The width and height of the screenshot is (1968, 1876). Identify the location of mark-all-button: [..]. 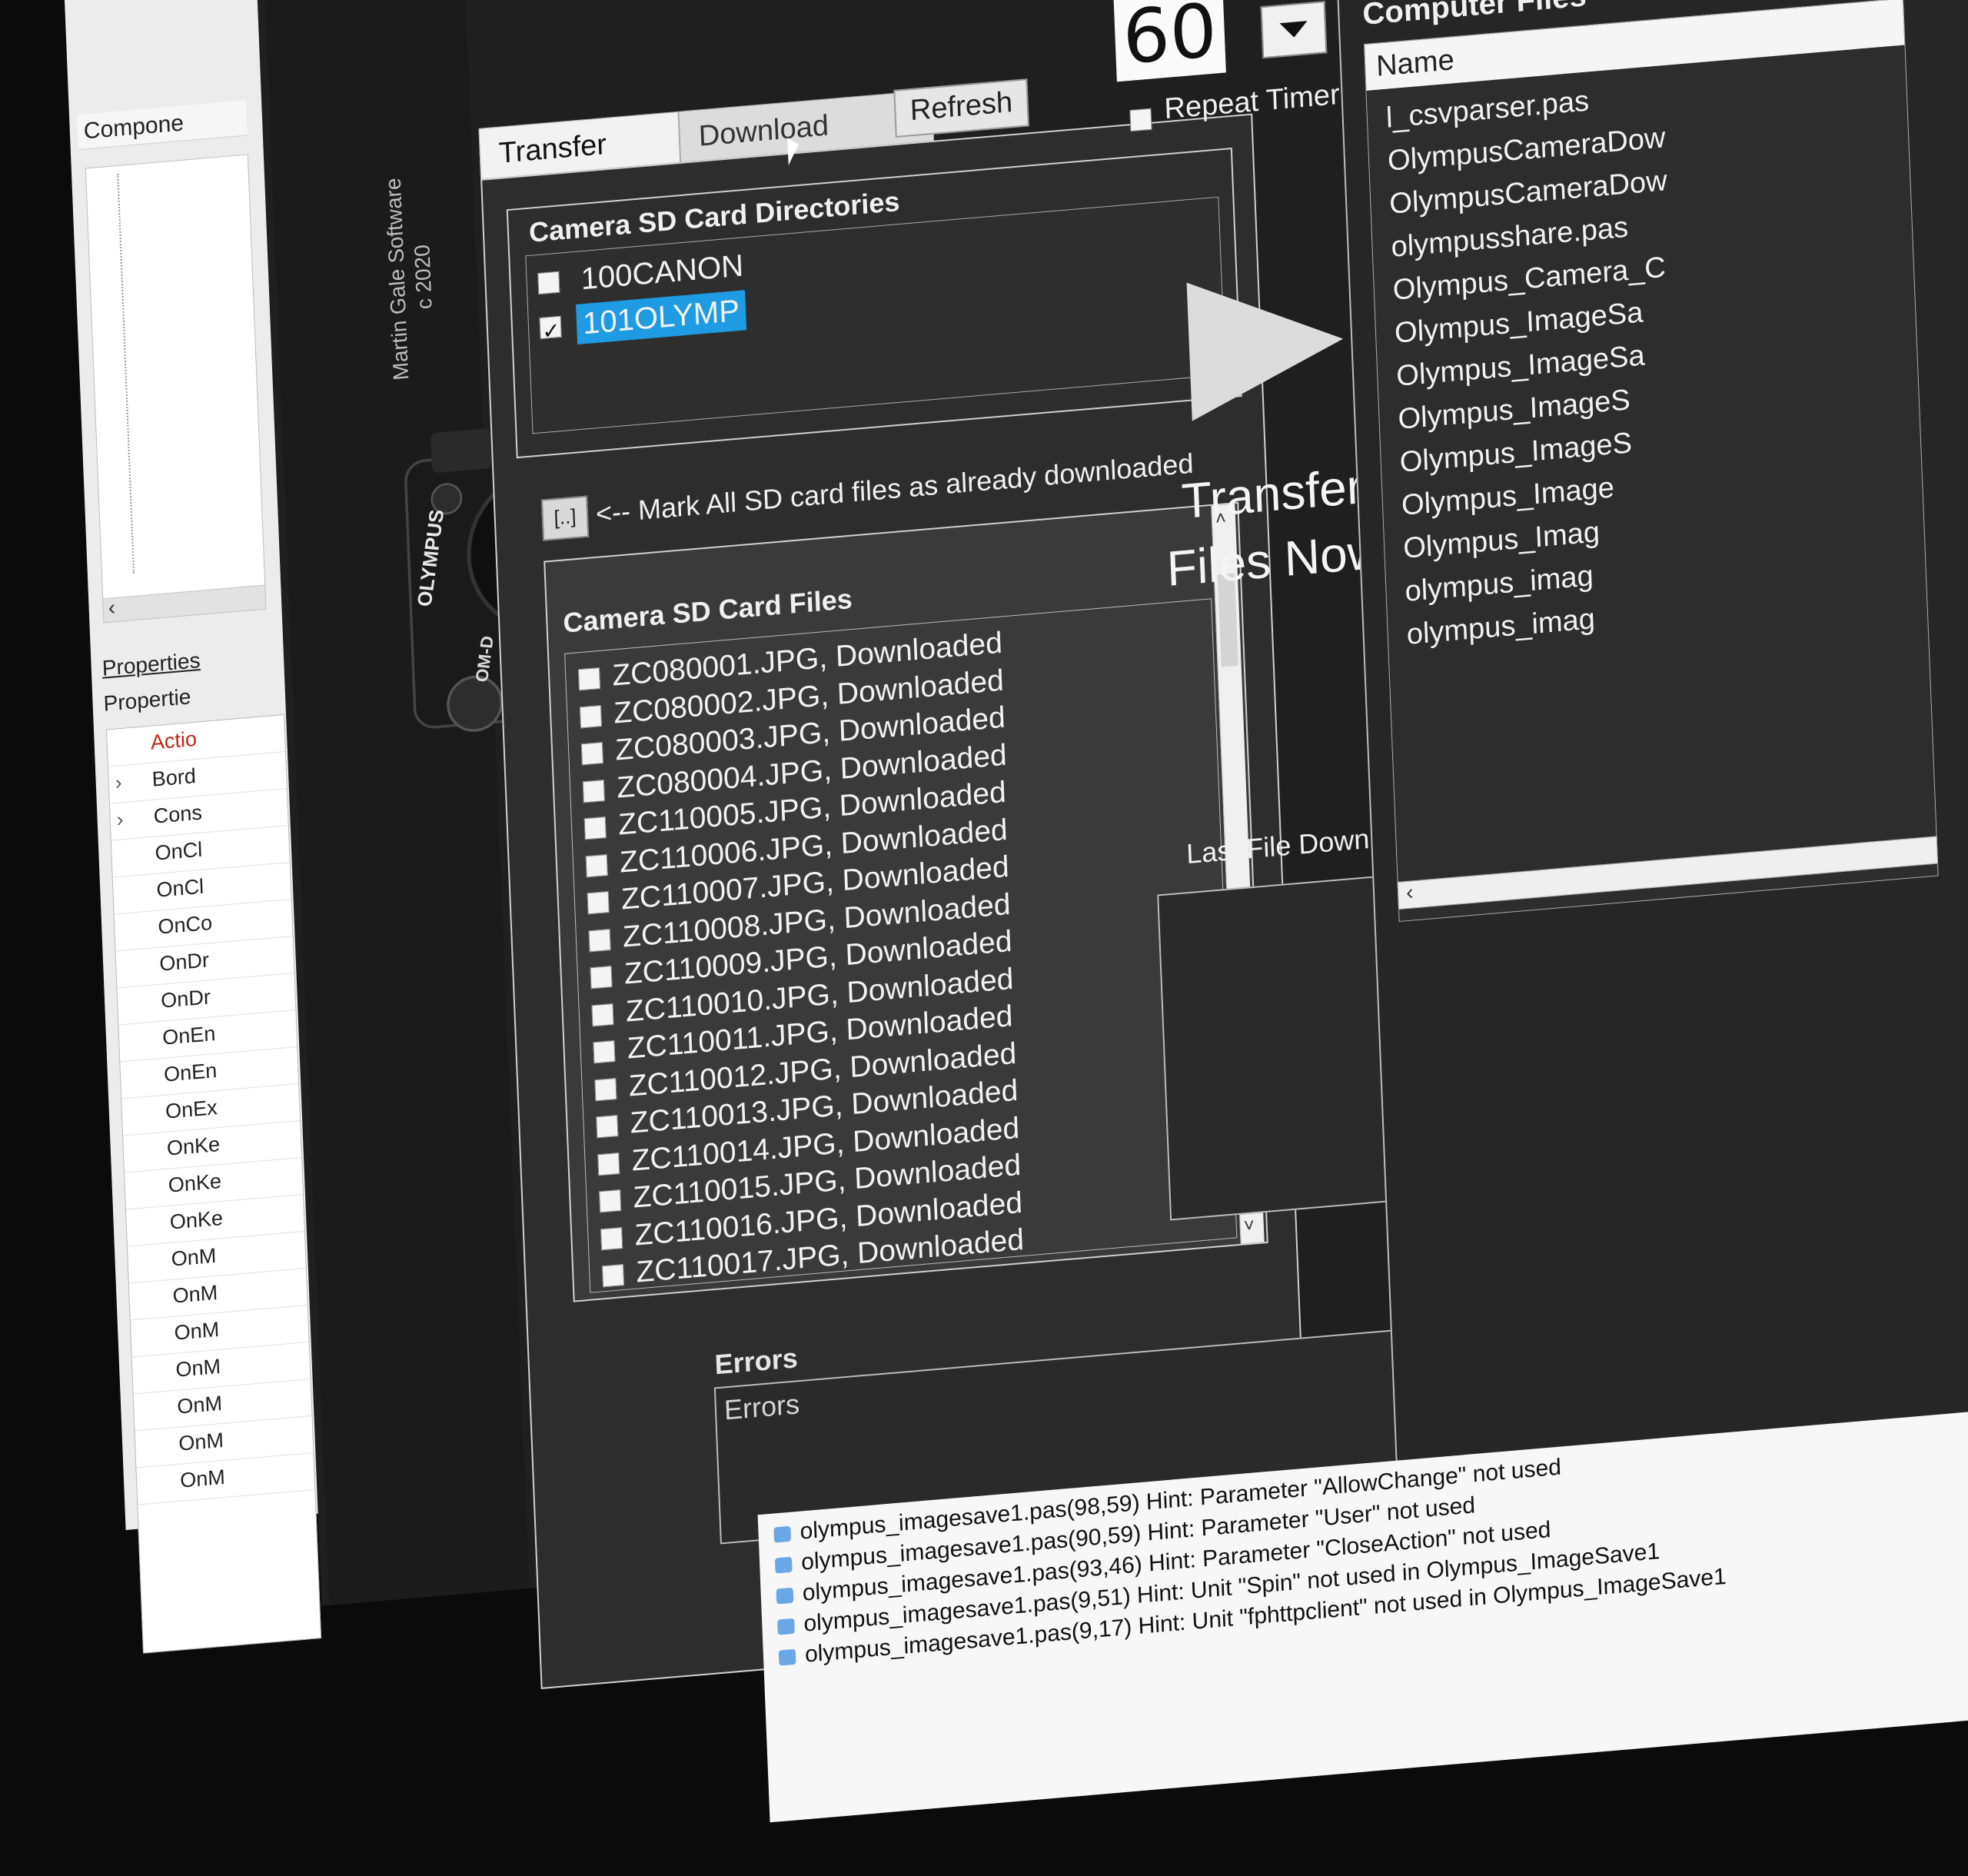
(565, 518).